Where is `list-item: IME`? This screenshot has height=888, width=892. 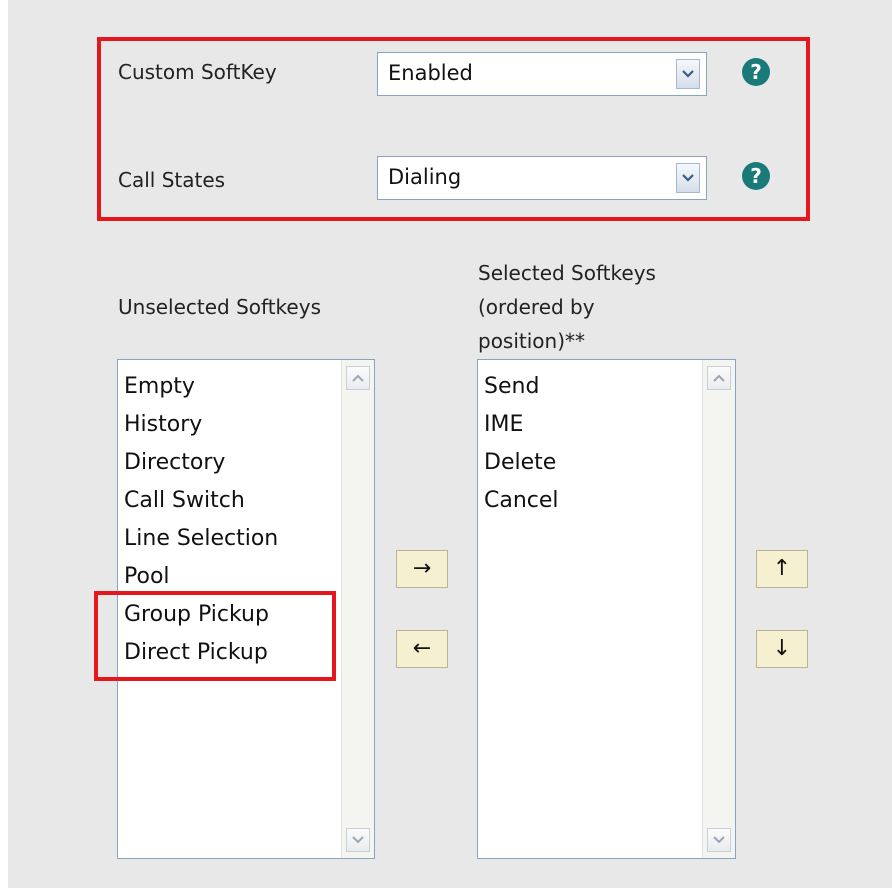 list-item: IME is located at coordinates (609, 425).